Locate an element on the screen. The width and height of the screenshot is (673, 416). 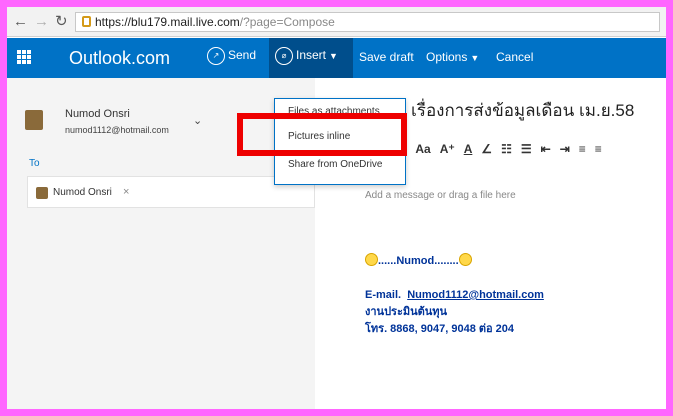
menu-item-share-from-onedrive: Share from OneDrive is located at coordinates (335, 164).